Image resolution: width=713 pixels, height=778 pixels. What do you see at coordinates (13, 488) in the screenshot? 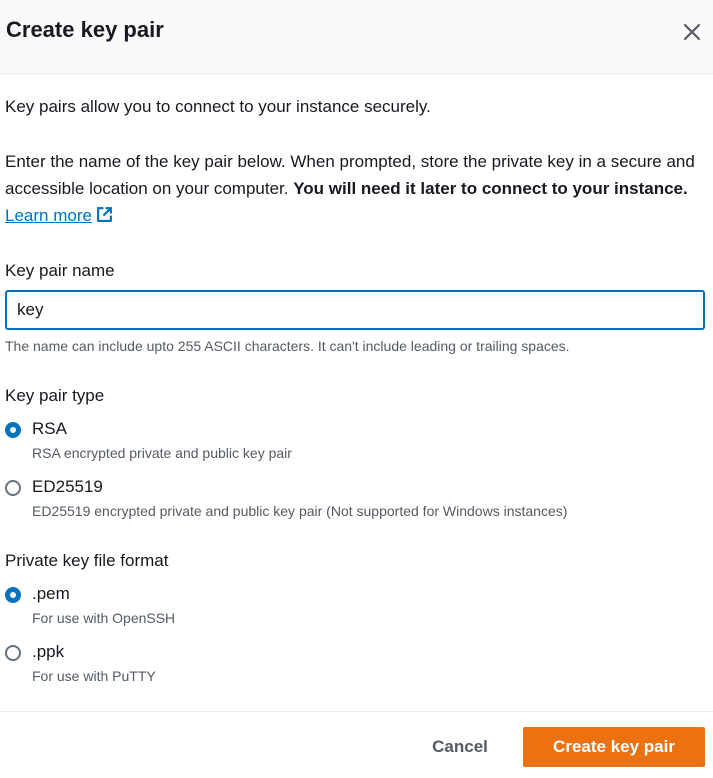
I see `radio-button-ed25519` at bounding box center [13, 488].